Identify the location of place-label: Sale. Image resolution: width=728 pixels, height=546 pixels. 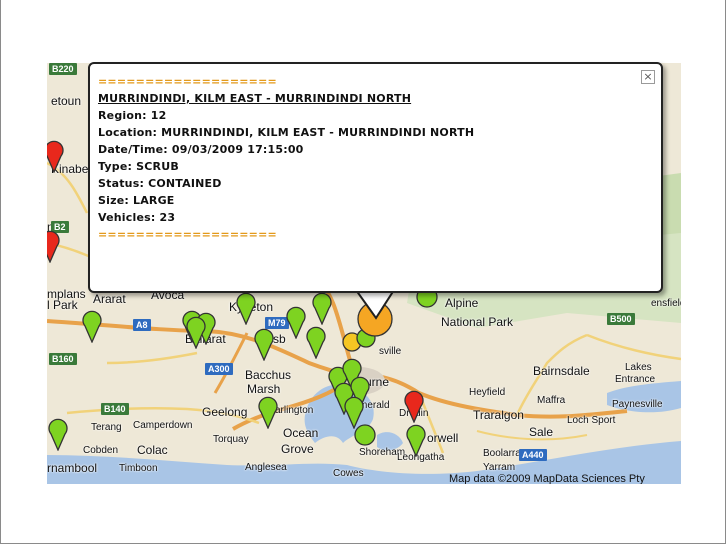
(541, 432).